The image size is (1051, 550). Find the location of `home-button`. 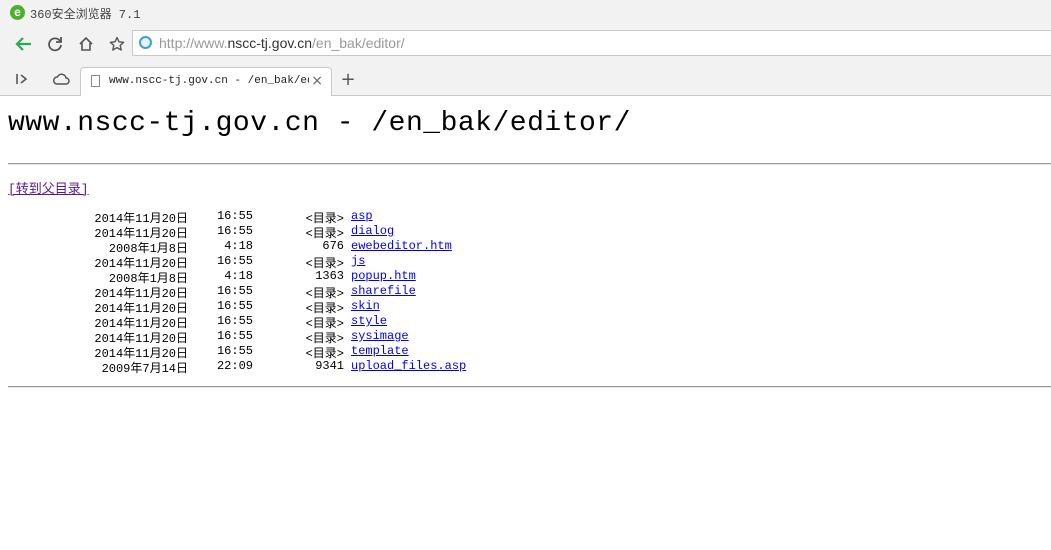

home-button is located at coordinates (86, 44).